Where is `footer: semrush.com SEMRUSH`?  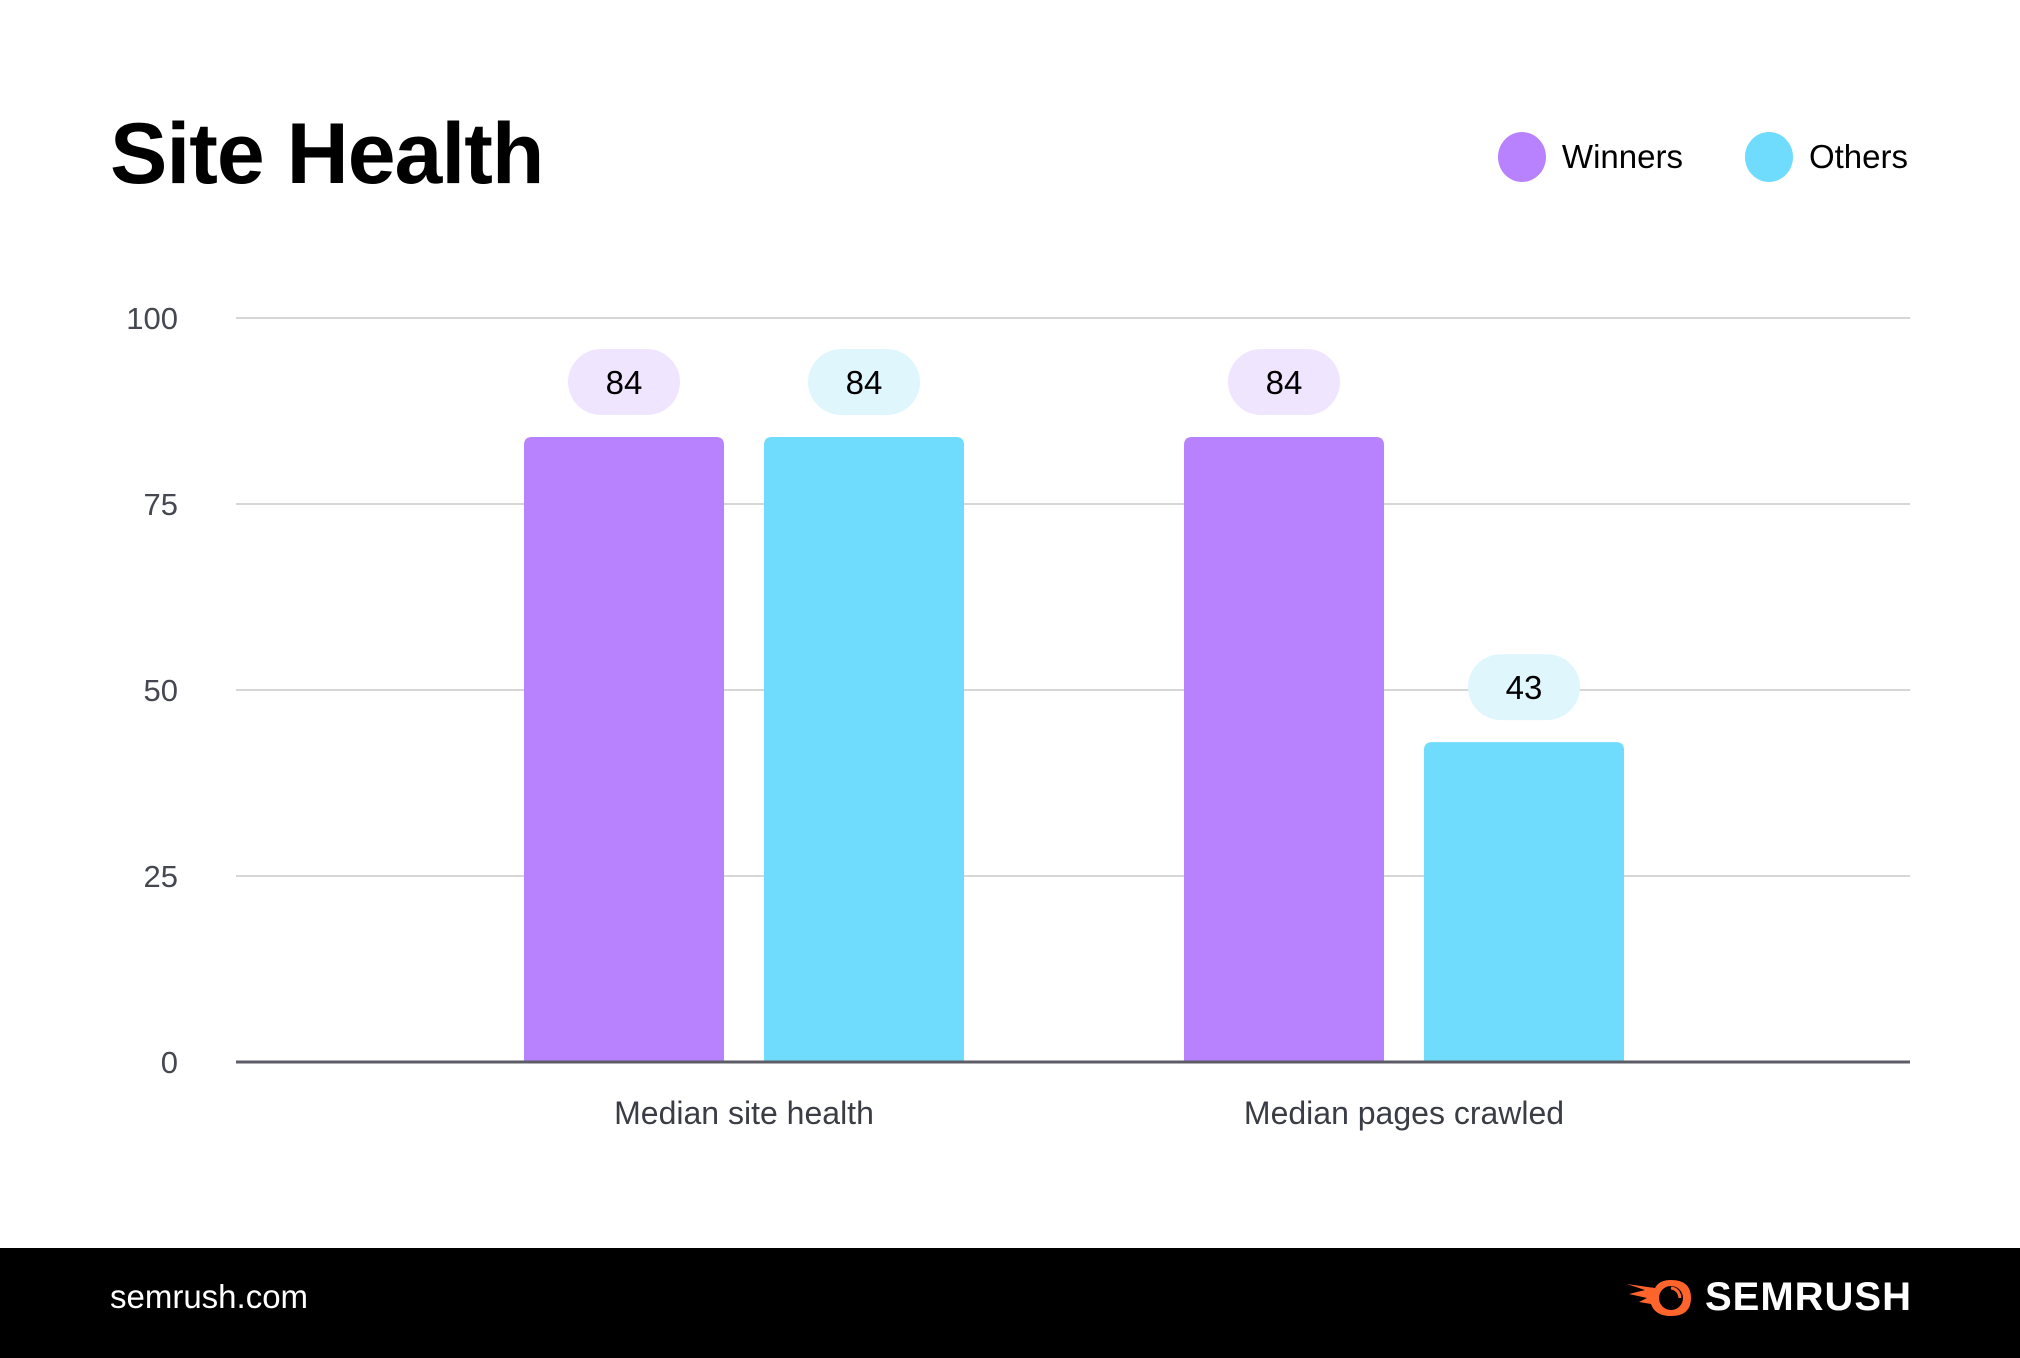
footer: semrush.com SEMRUSH is located at coordinates (1010, 1303).